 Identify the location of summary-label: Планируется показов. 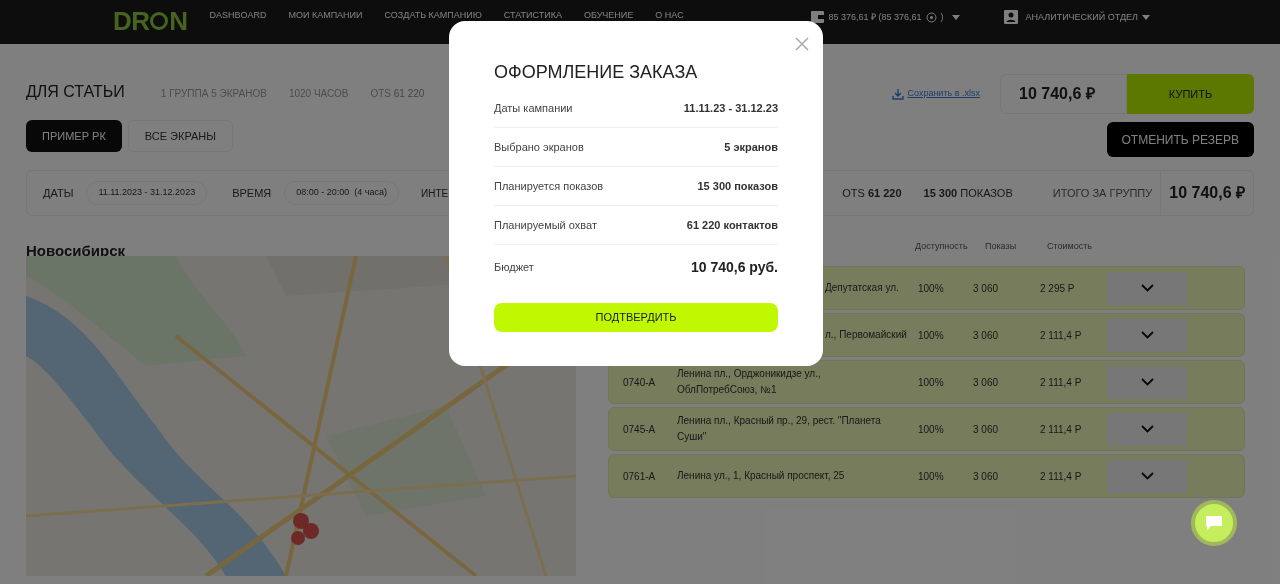
(549, 186).